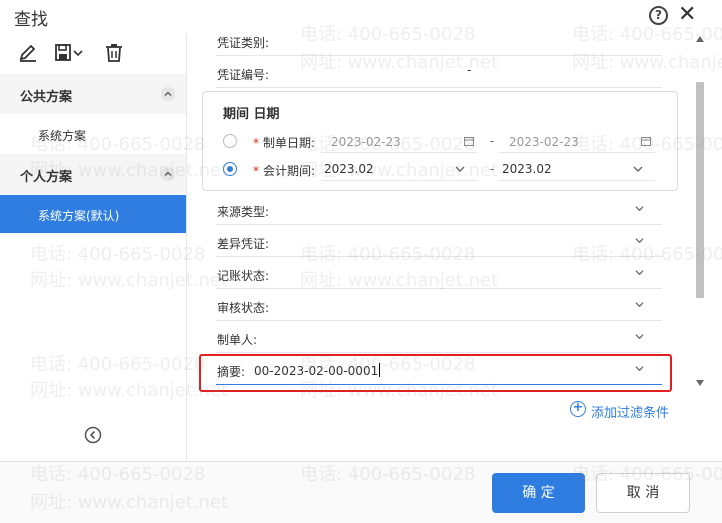 The height and width of the screenshot is (523, 722). Describe the element at coordinates (544, 142) in the screenshot. I see `date-to-input: 2023-02-23` at that location.